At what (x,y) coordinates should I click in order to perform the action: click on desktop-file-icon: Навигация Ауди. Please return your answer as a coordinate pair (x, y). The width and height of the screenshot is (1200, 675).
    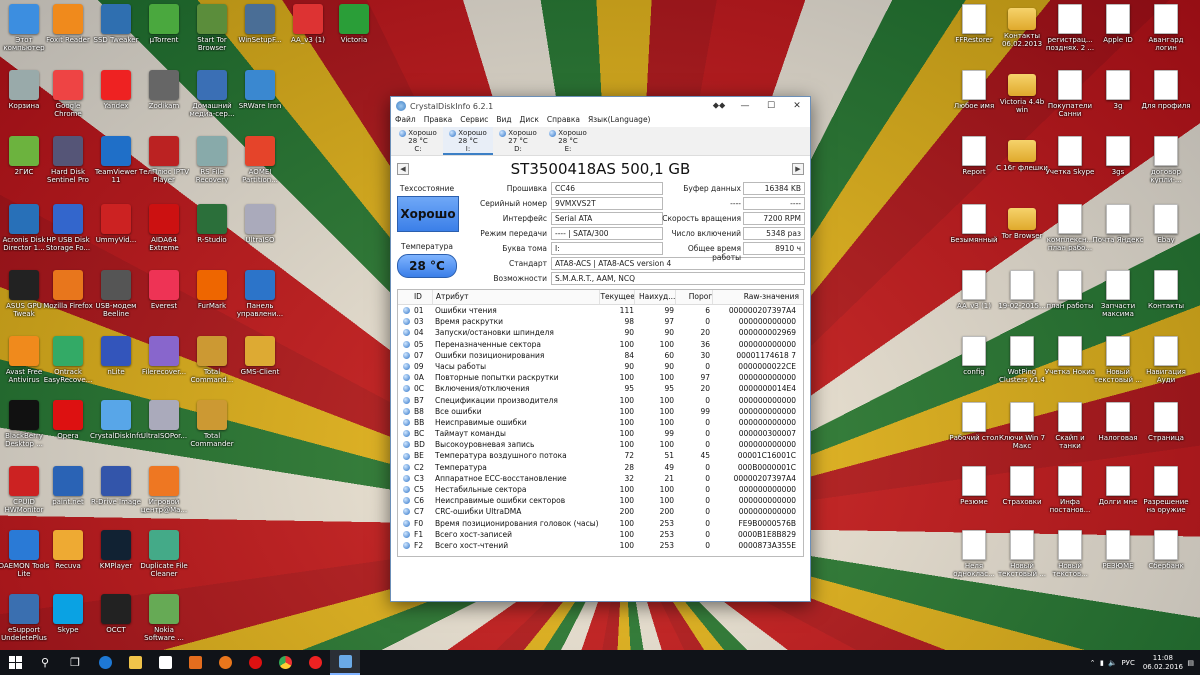
    Looking at the image, I should click on (1166, 360).